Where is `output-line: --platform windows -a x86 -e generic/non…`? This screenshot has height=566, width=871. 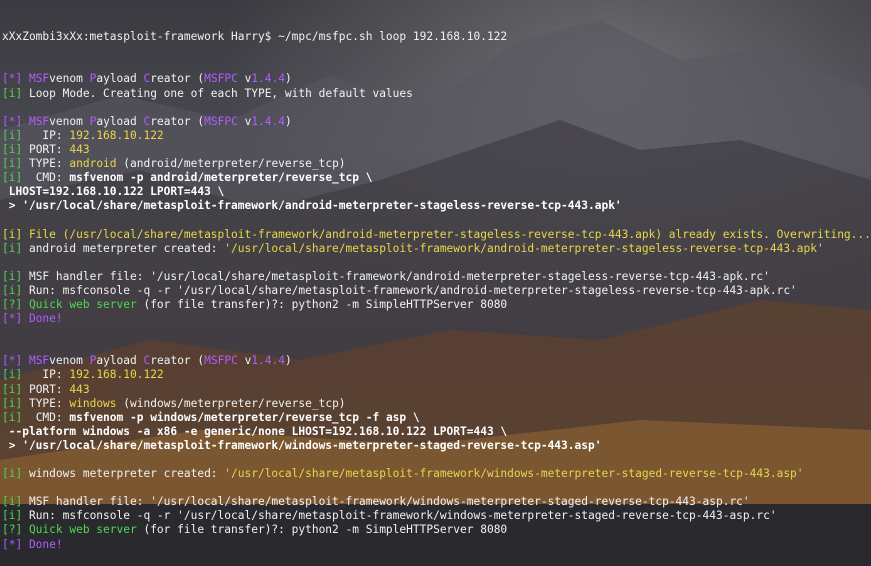 output-line: --platform windows -a x86 -e generic/non… is located at coordinates (436, 432).